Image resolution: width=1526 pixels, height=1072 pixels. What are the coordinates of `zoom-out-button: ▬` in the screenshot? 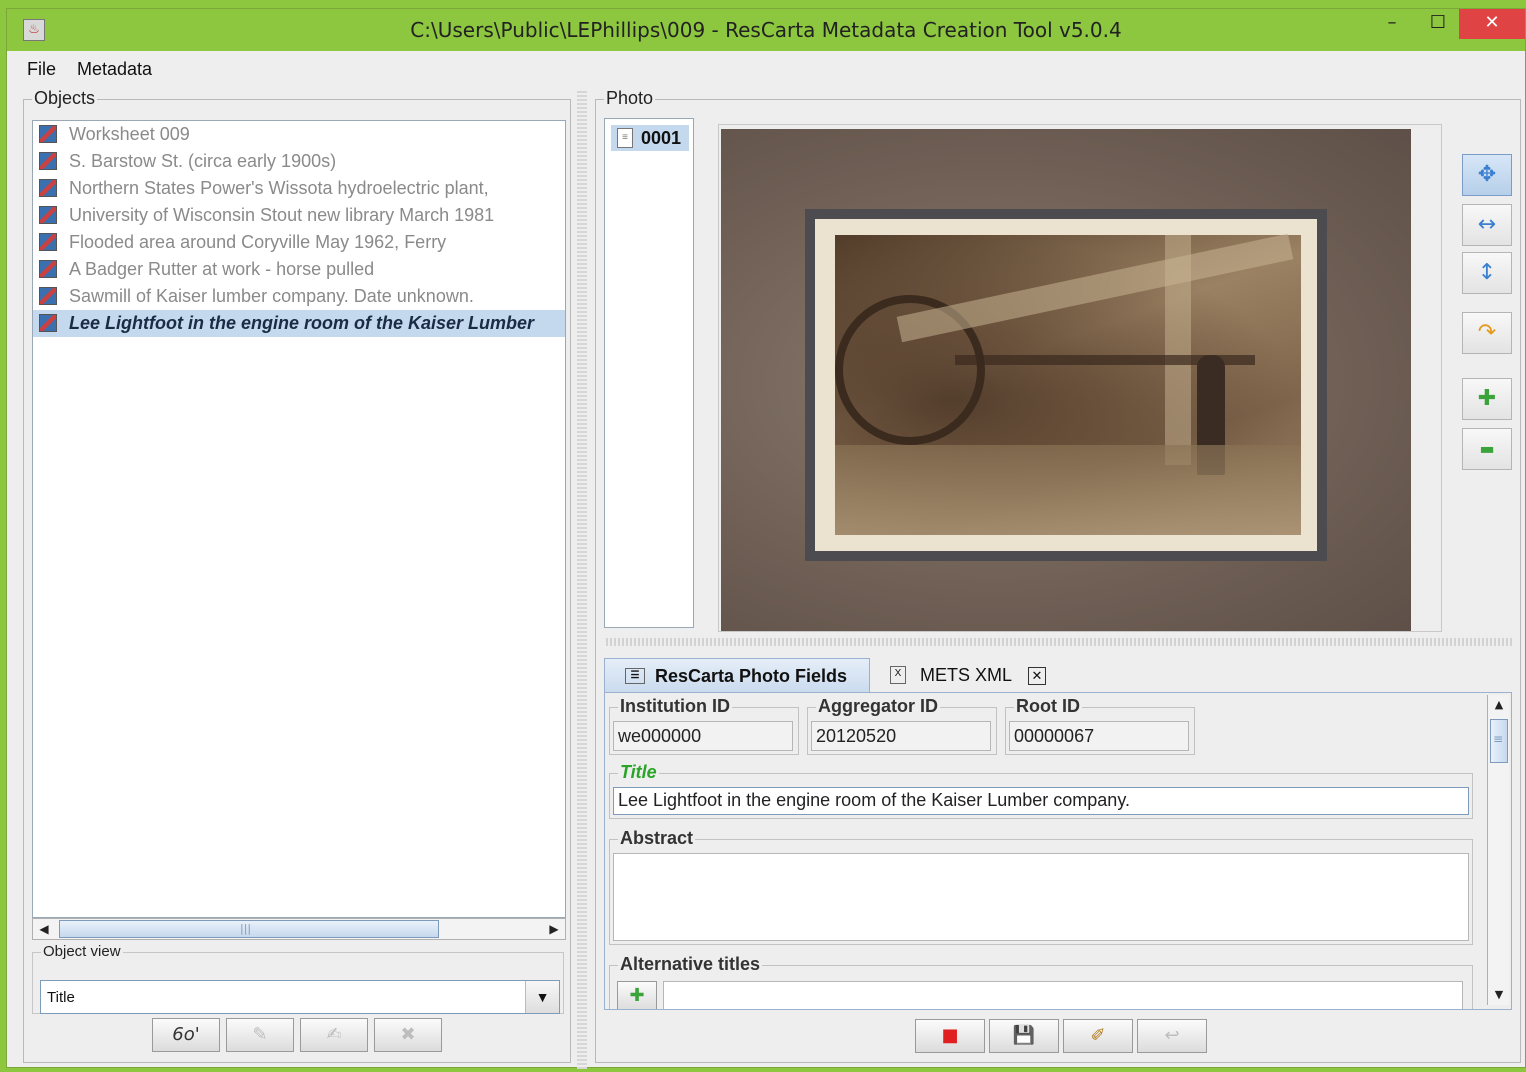 It's located at (1487, 449).